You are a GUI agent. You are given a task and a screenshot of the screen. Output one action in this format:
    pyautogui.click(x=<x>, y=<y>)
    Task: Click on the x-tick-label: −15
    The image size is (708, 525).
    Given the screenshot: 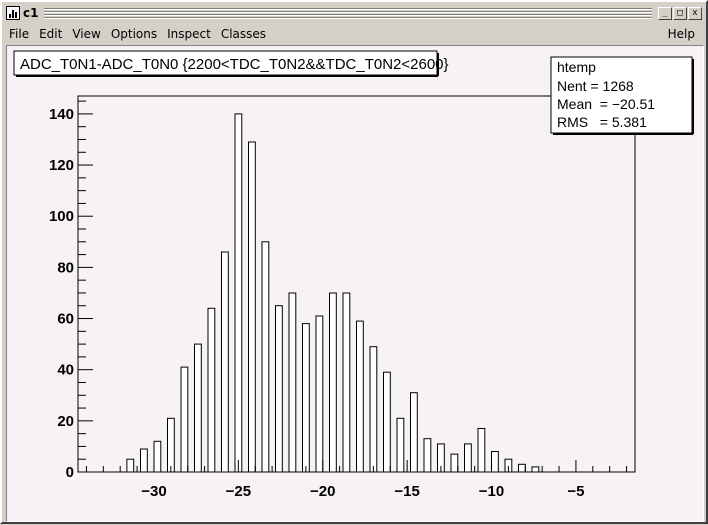 What is the action you would take?
    pyautogui.click(x=406, y=491)
    